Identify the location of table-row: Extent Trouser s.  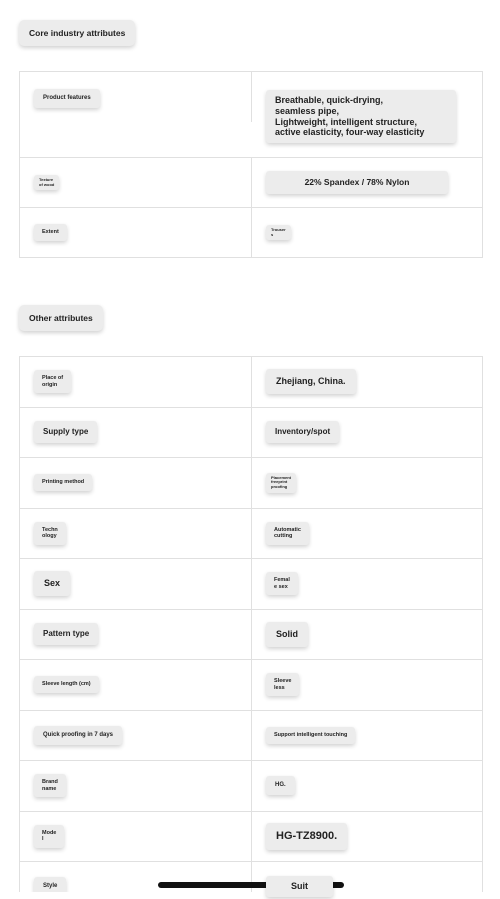
(251, 233).